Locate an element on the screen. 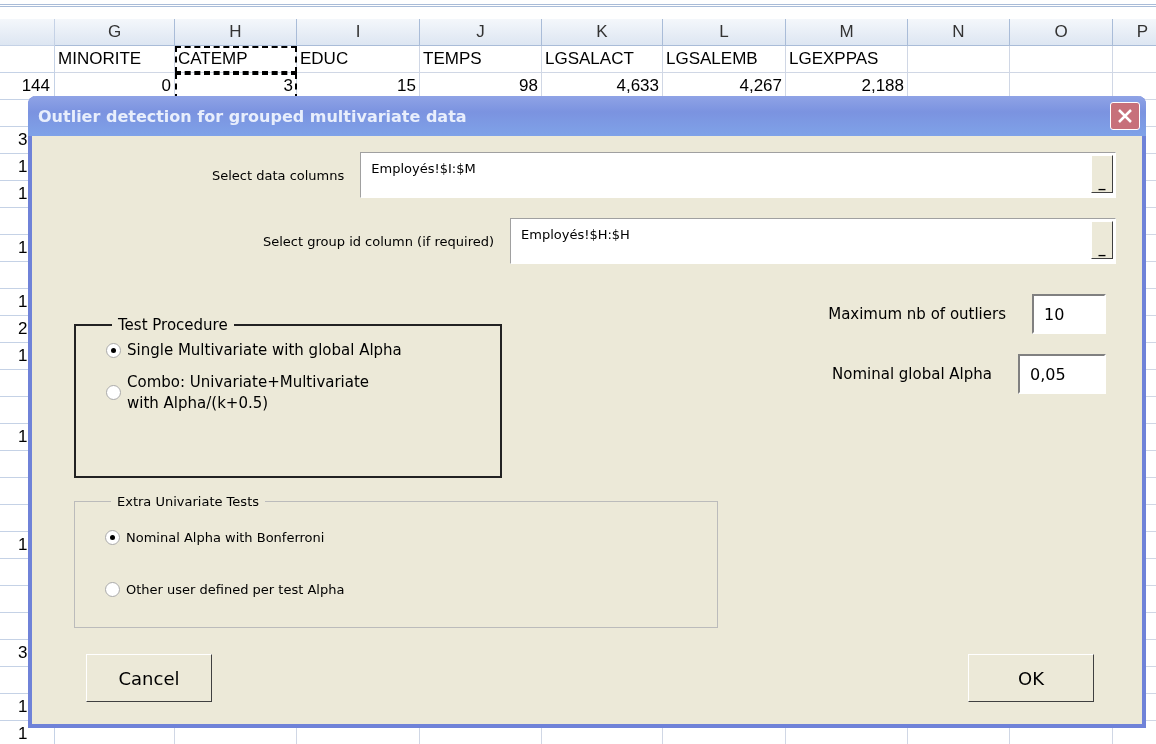 The height and width of the screenshot is (744, 1156). table-cell: LGSALACT is located at coordinates (602, 59).